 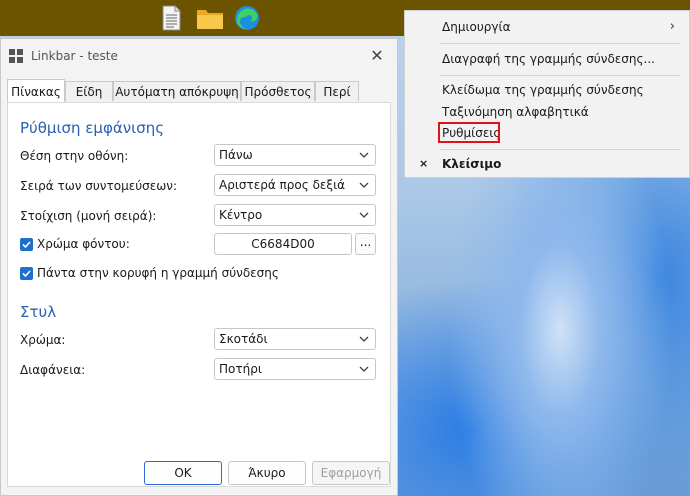 What do you see at coordinates (183, 473) in the screenshot?
I see `ok-button: OK` at bounding box center [183, 473].